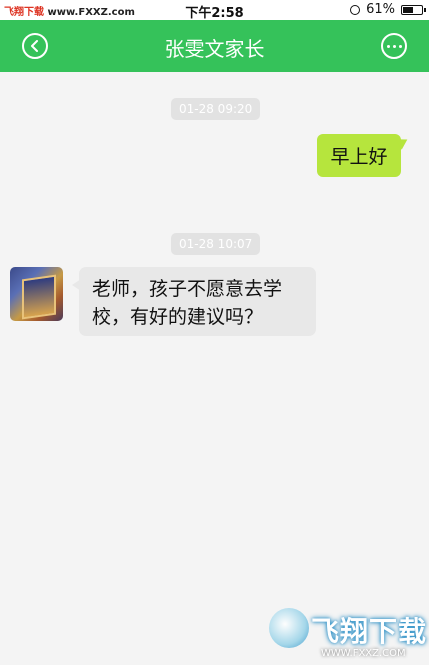 The width and height of the screenshot is (429, 665). I want to click on watermark-url-text: WWW.FXXZ.COM, so click(363, 653).